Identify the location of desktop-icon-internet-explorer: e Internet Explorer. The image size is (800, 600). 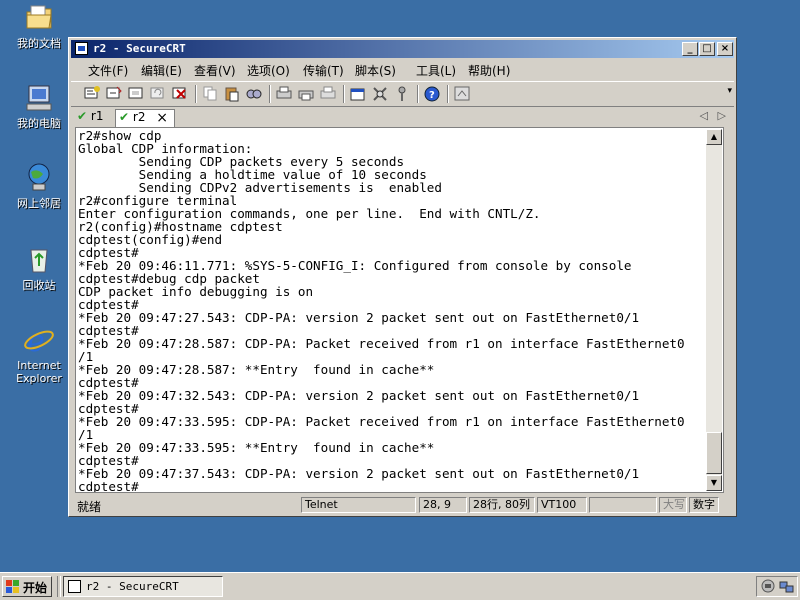
(39, 354).